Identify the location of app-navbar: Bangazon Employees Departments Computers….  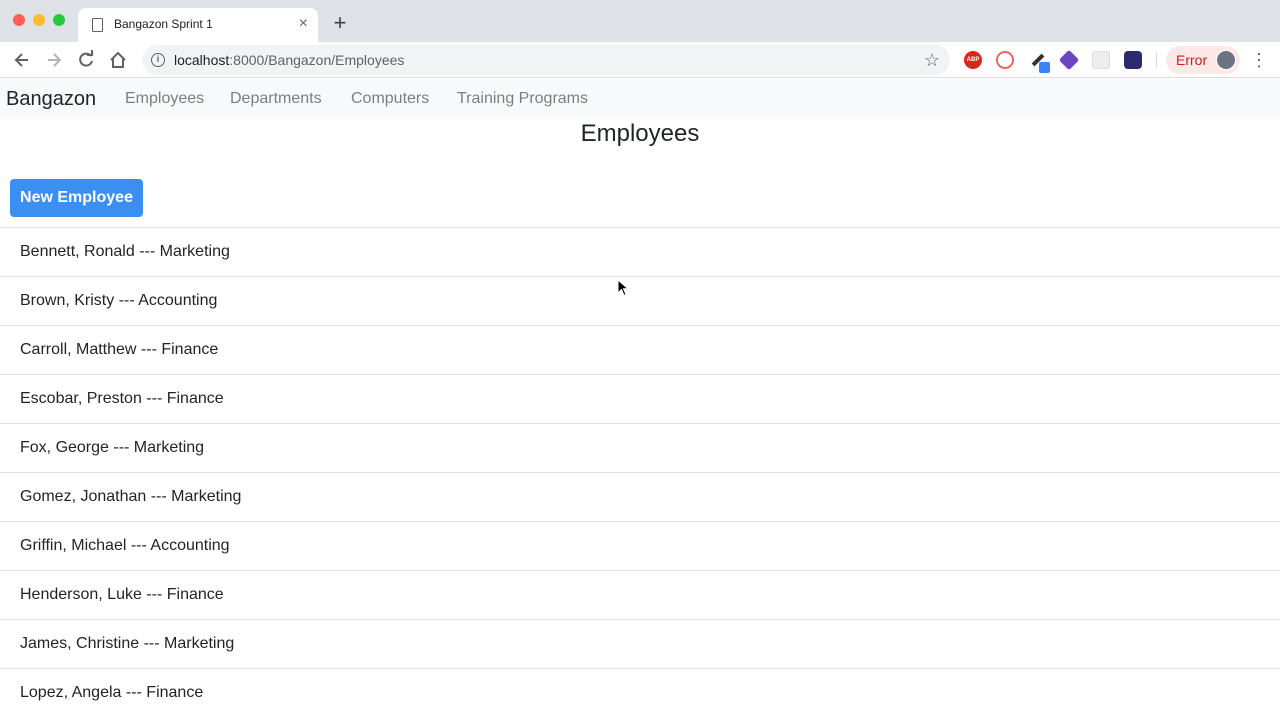
(640, 99).